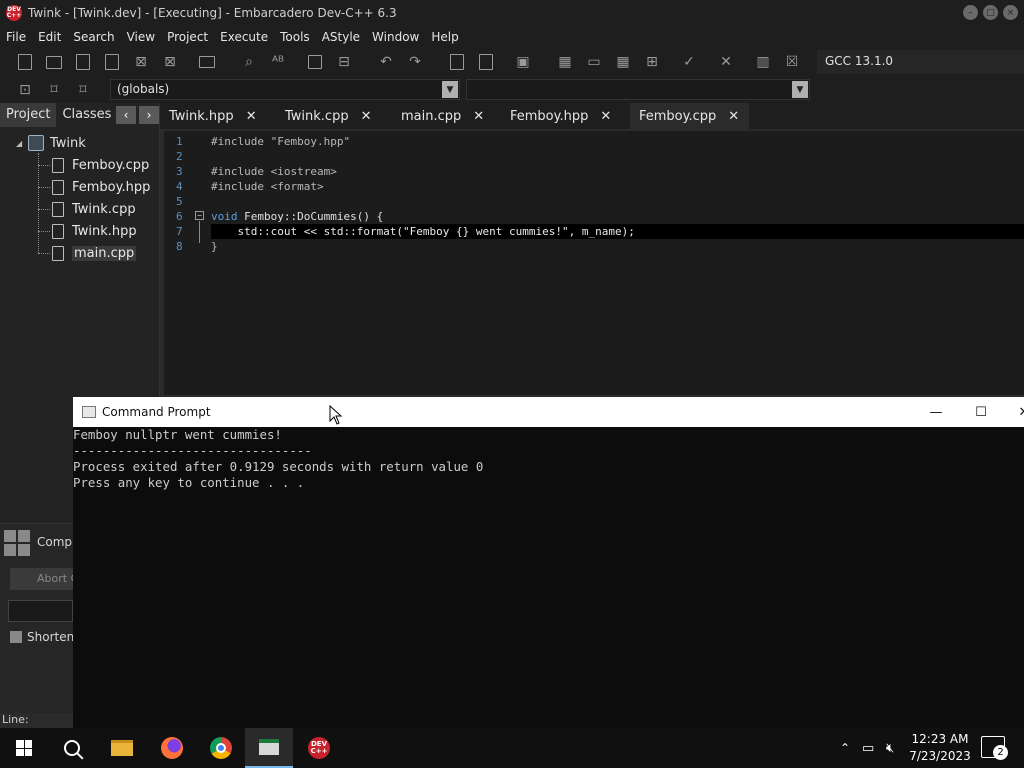 This screenshot has height=768, width=1024. Describe the element at coordinates (87, 231) in the screenshot. I see `tree-file: Twink.hpp` at that location.